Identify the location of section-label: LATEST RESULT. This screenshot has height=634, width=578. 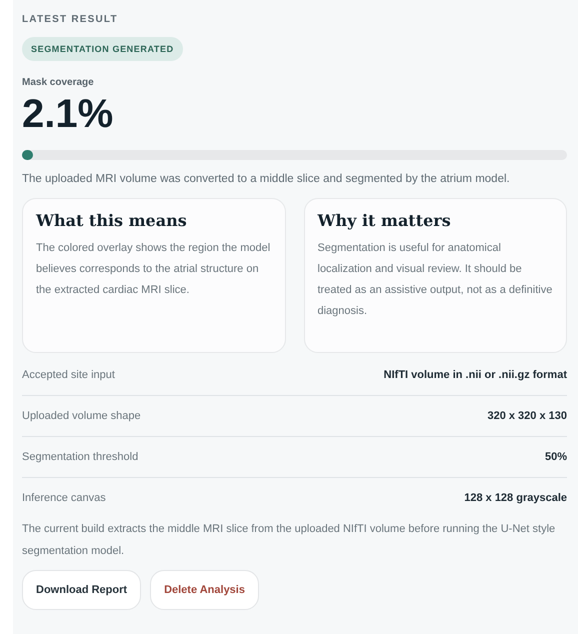
(70, 19).